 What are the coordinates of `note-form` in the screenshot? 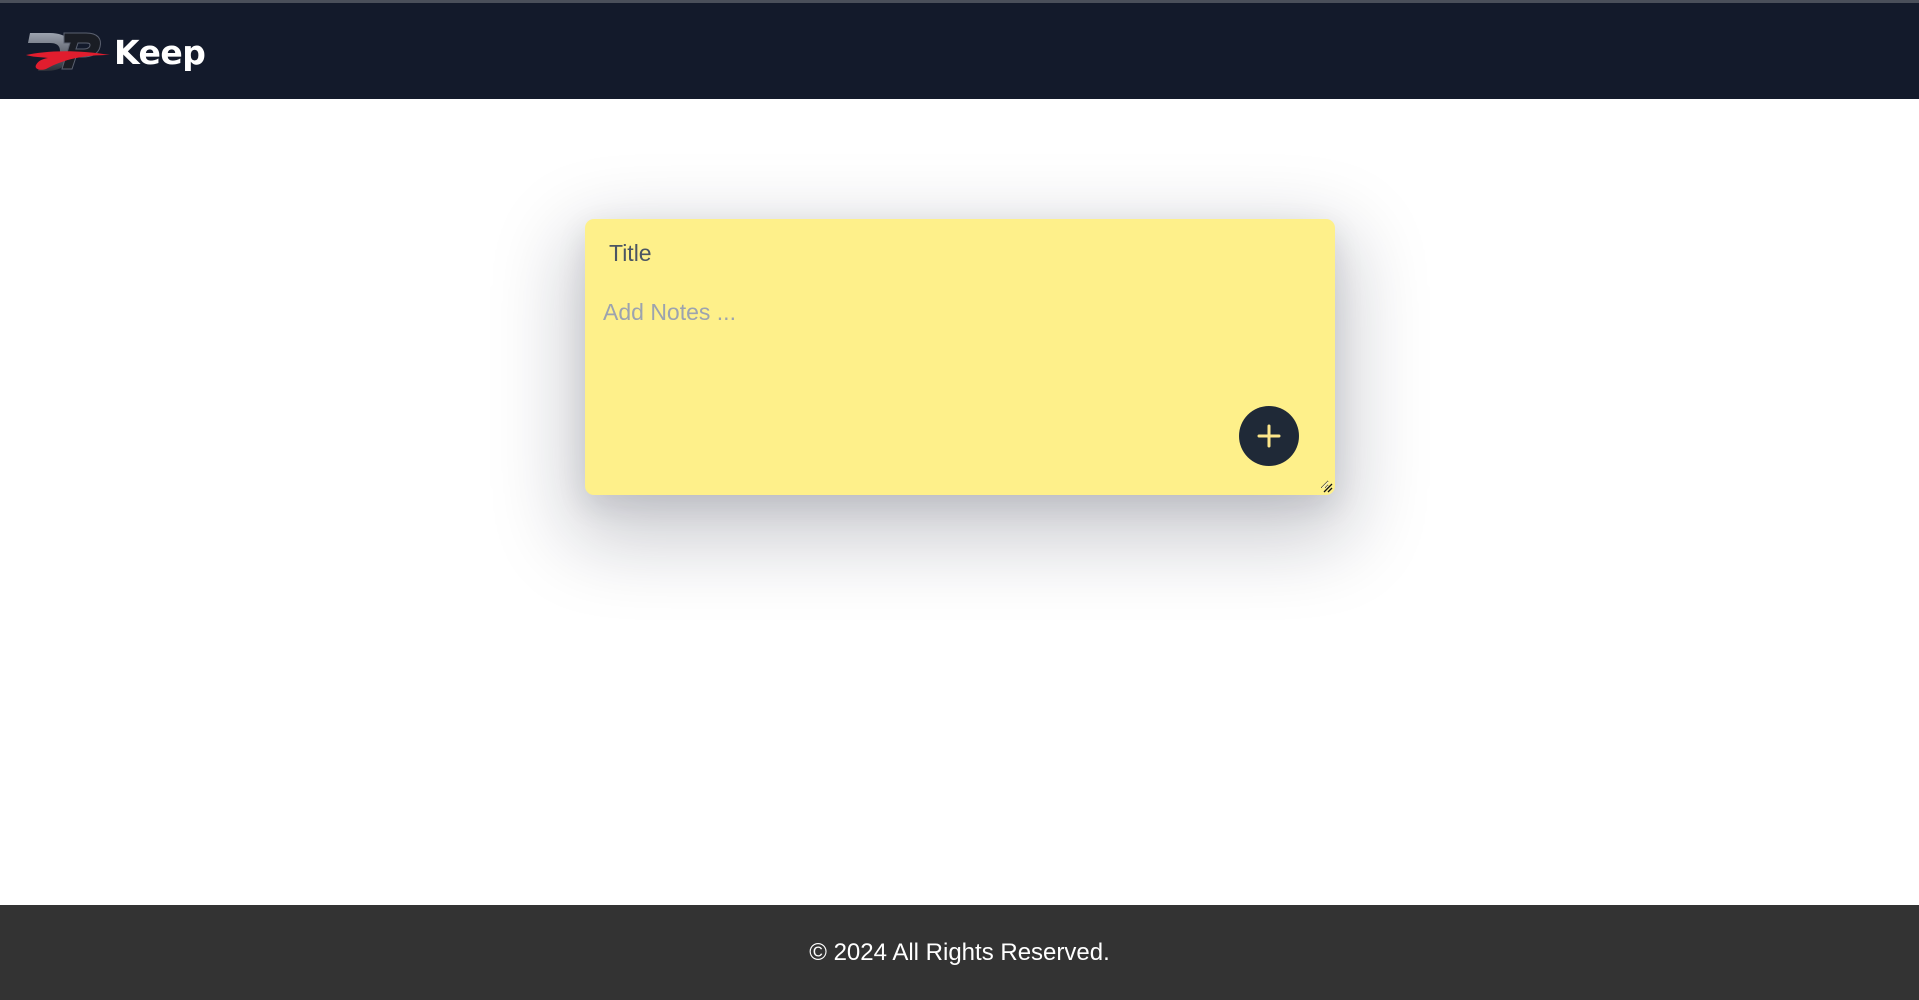 It's located at (960, 357).